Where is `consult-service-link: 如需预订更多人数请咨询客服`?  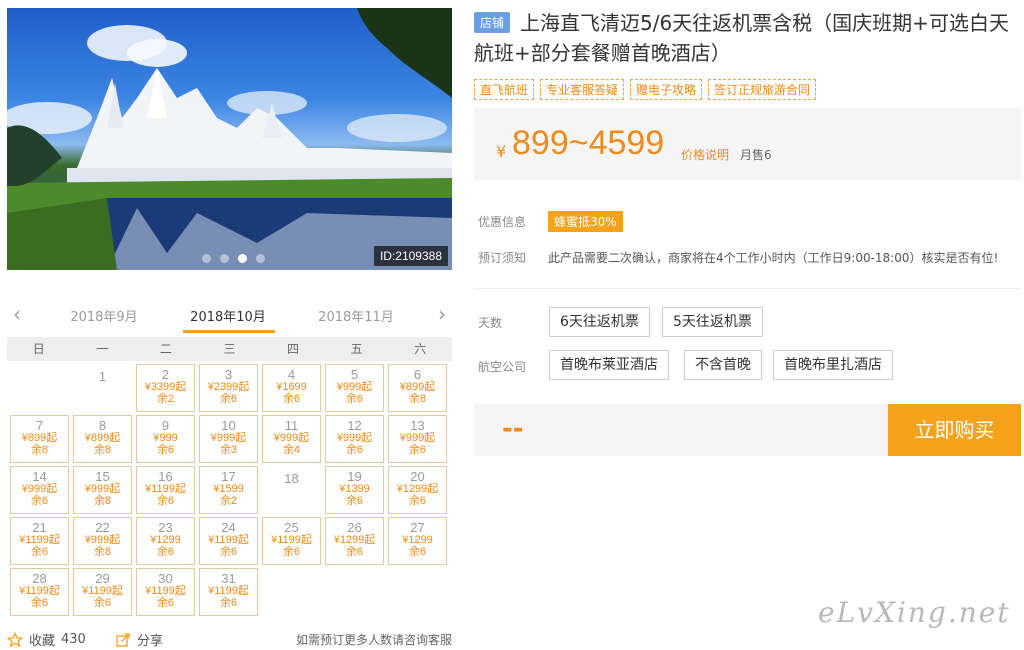
consult-service-link: 如需预订更多人数请咨询客服 is located at coordinates (374, 639).